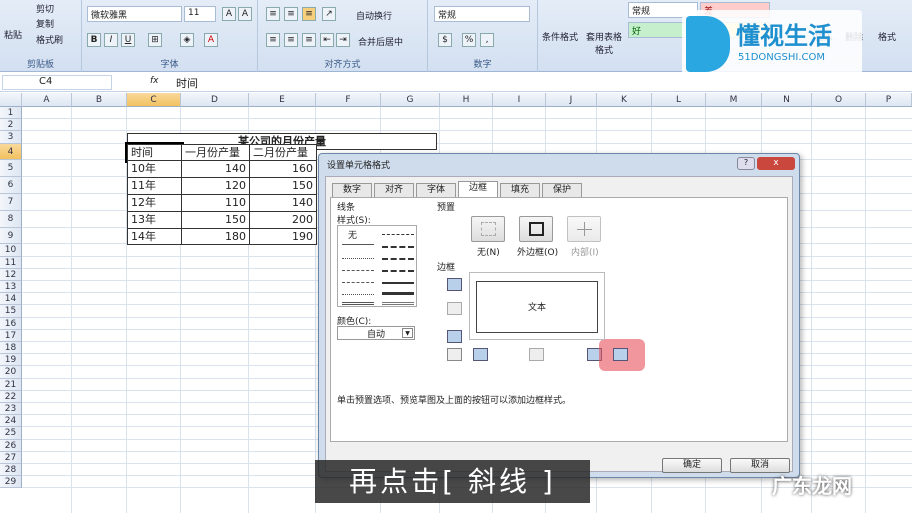  What do you see at coordinates (746, 163) in the screenshot?
I see `help-button: ?` at bounding box center [746, 163].